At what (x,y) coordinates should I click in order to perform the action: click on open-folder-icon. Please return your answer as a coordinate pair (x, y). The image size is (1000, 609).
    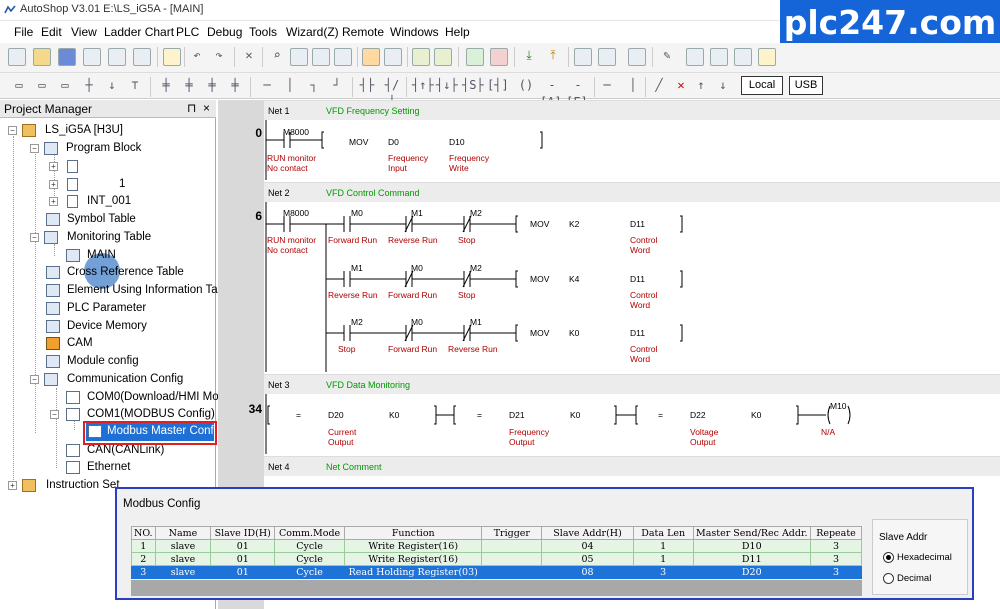
    Looking at the image, I should click on (42, 57).